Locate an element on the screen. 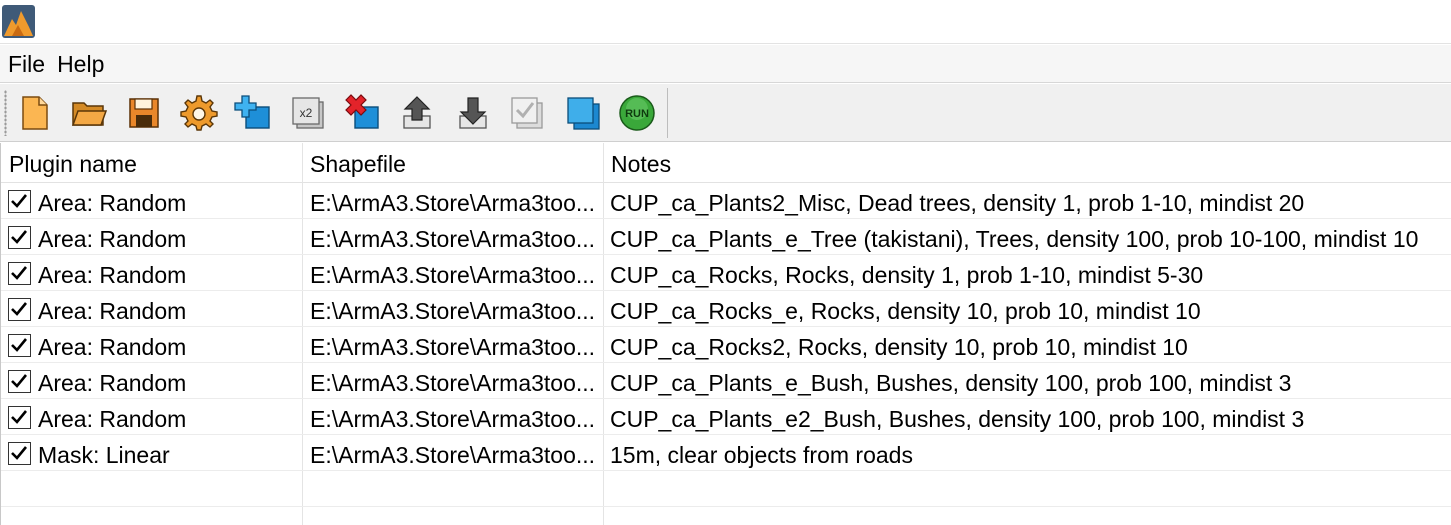  move-down-icon is located at coordinates (473, 113).